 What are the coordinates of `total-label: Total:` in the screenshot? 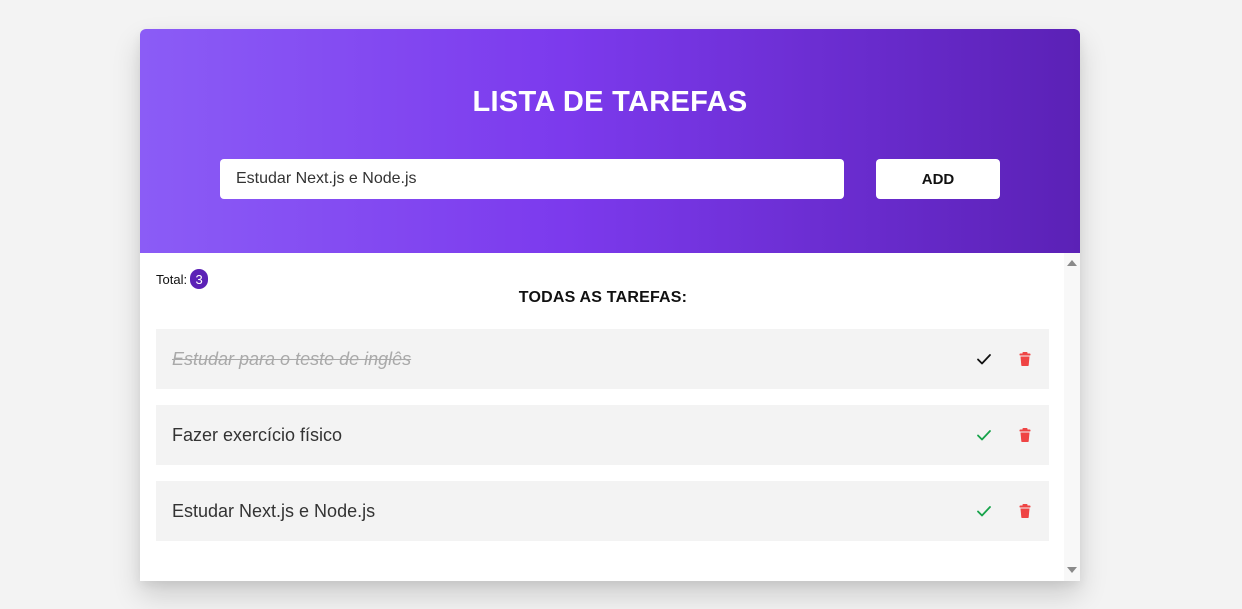 It's located at (172, 279).